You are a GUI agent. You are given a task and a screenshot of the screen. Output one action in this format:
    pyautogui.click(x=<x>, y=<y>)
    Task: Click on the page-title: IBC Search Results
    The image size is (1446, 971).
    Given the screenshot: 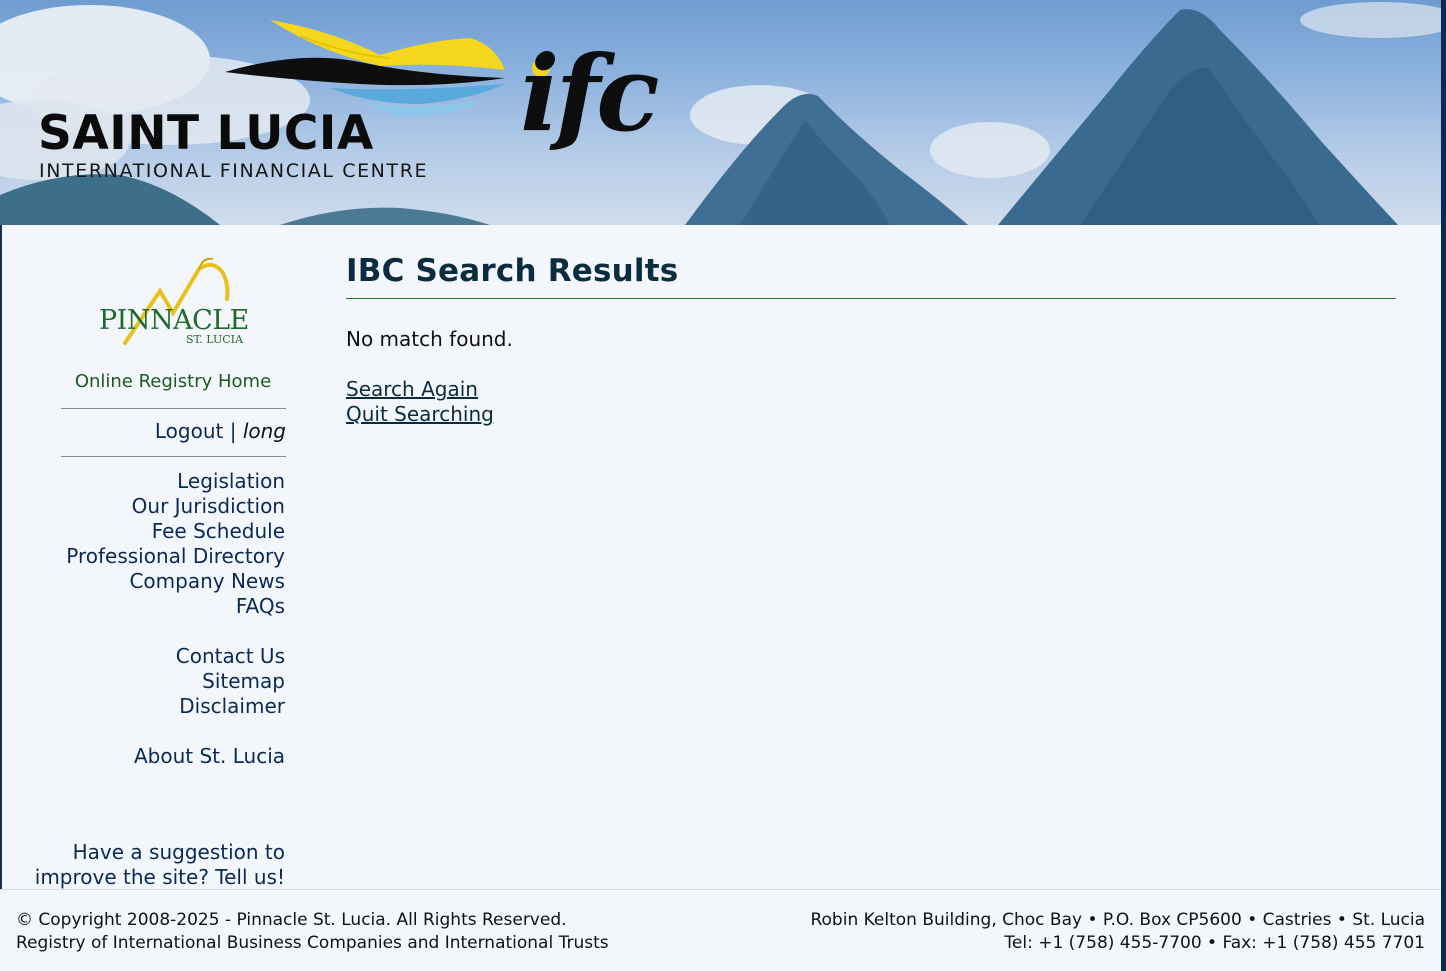 What is the action you would take?
    pyautogui.click(x=512, y=271)
    